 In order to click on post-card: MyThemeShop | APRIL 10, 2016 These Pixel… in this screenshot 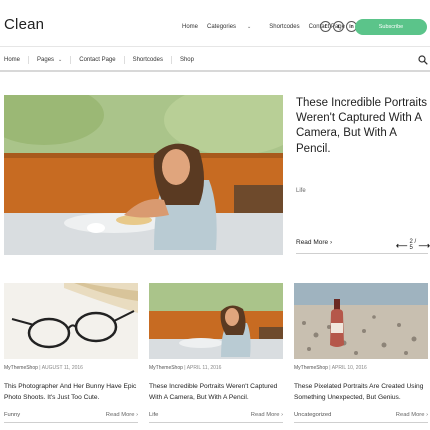, I will do `click(361, 353)`.